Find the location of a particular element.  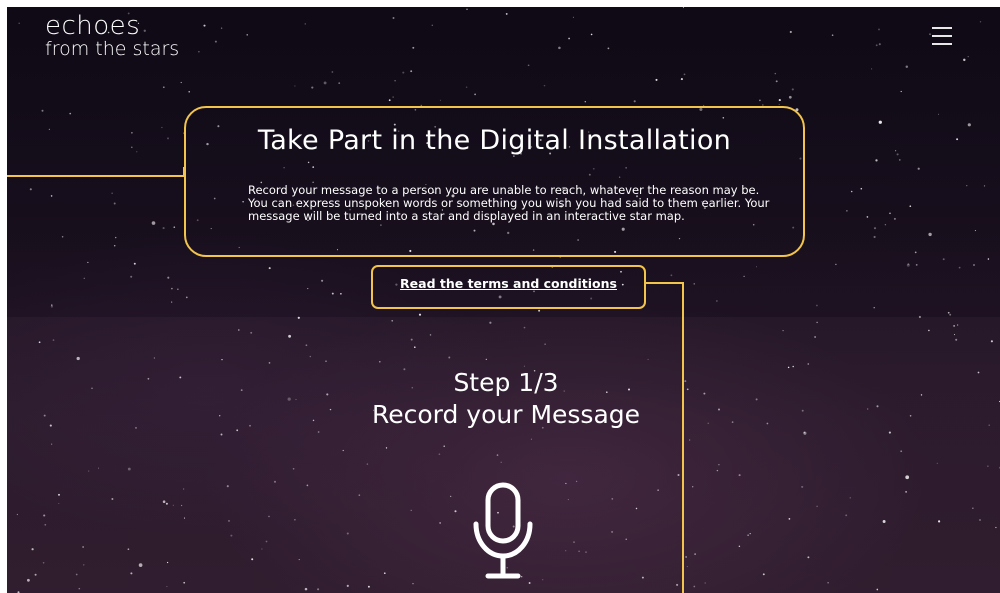

connector-line-right-horizontal is located at coordinates (665, 283).